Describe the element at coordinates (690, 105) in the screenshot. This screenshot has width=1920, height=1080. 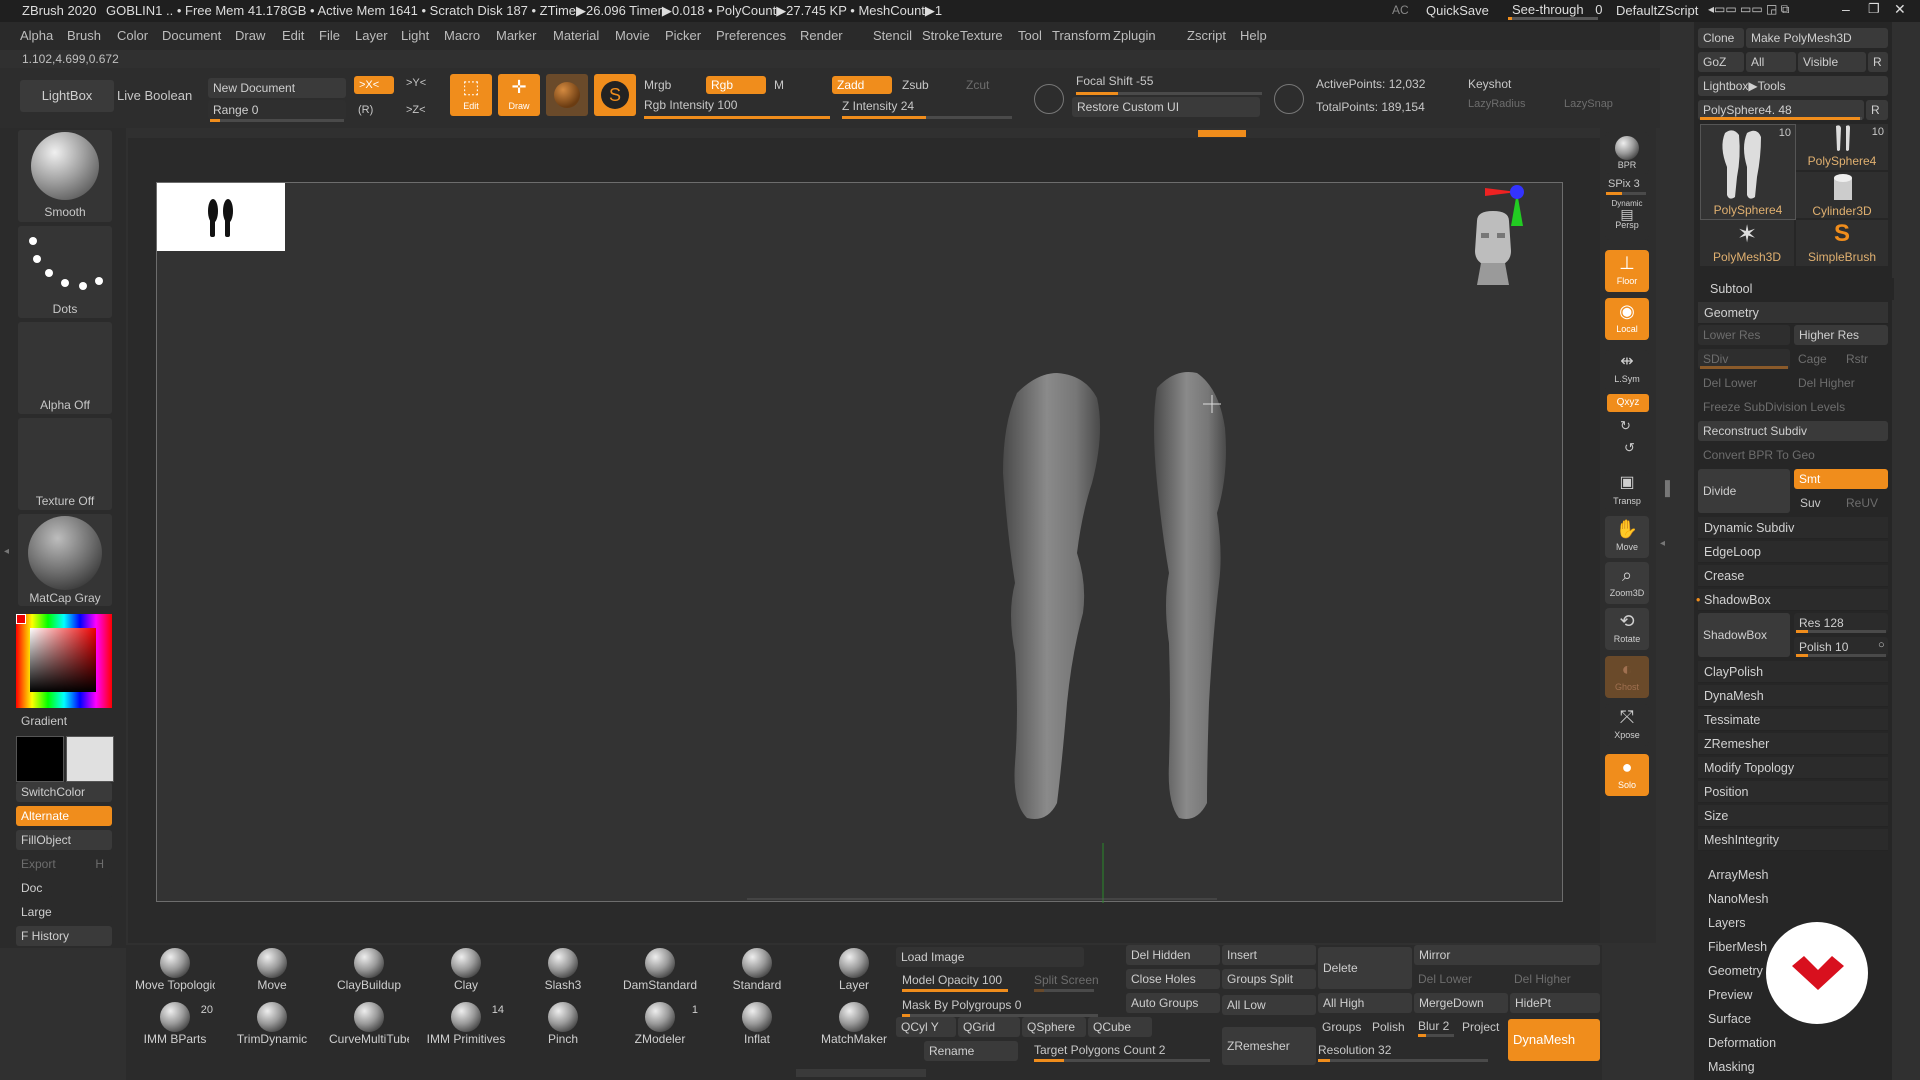
I see `rgb-intensity-slider: Rgb Intensity 100` at that location.